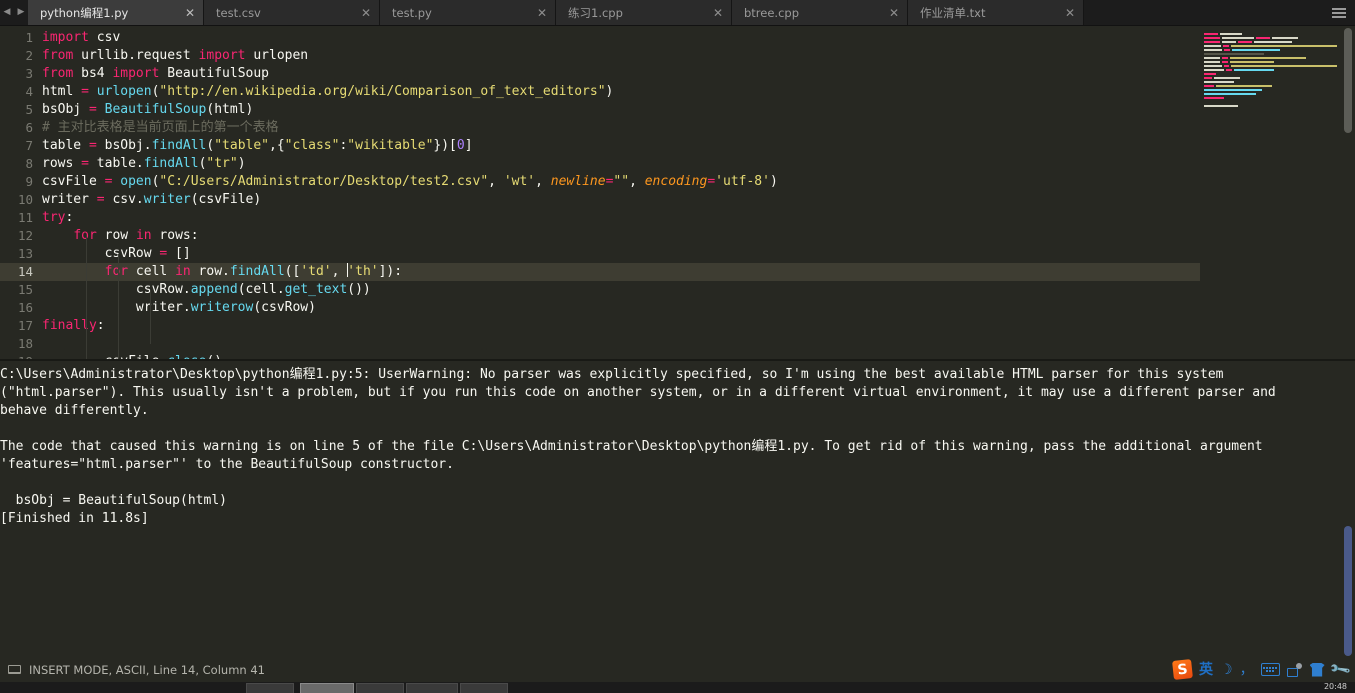  I want to click on editor-vertical-scrollbar, so click(1348, 192).